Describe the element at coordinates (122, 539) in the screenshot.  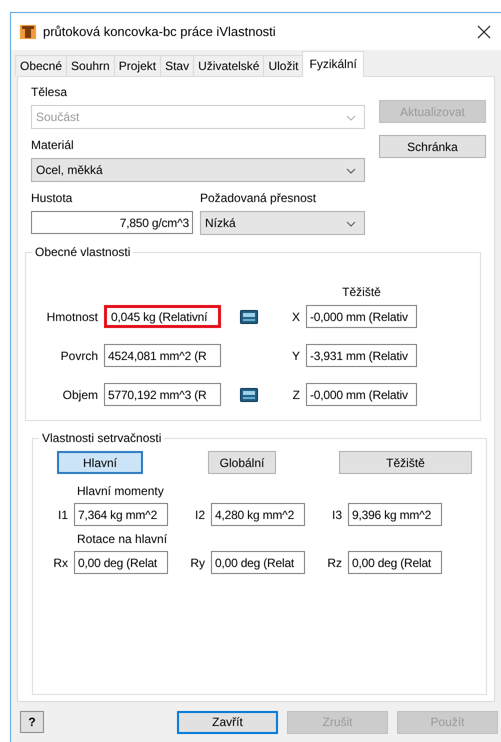
I see `section-label: Rotace na hlavní` at that location.